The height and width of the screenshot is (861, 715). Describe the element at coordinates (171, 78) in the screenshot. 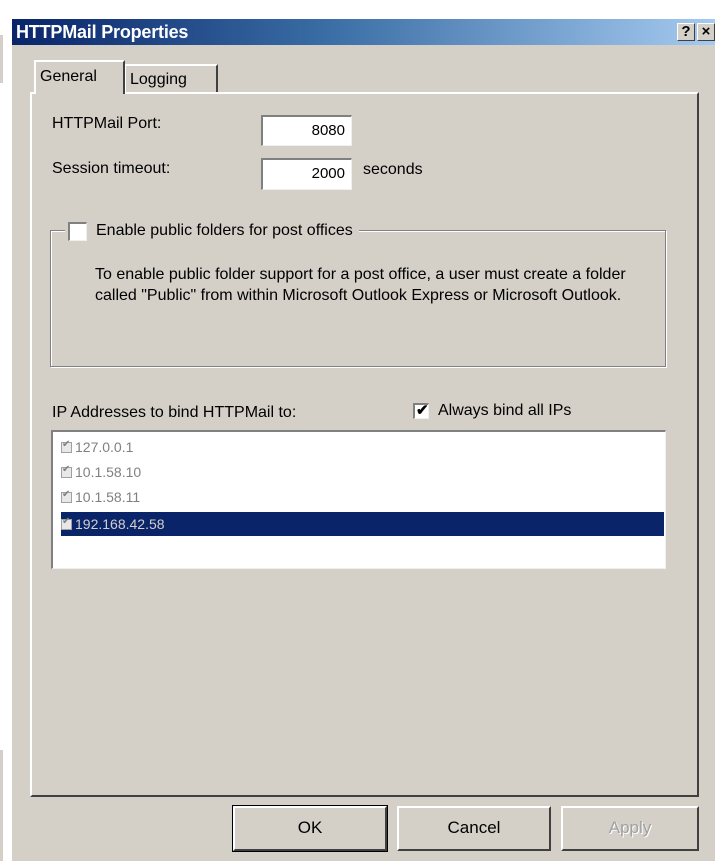

I see `tab-logging: Logging` at that location.